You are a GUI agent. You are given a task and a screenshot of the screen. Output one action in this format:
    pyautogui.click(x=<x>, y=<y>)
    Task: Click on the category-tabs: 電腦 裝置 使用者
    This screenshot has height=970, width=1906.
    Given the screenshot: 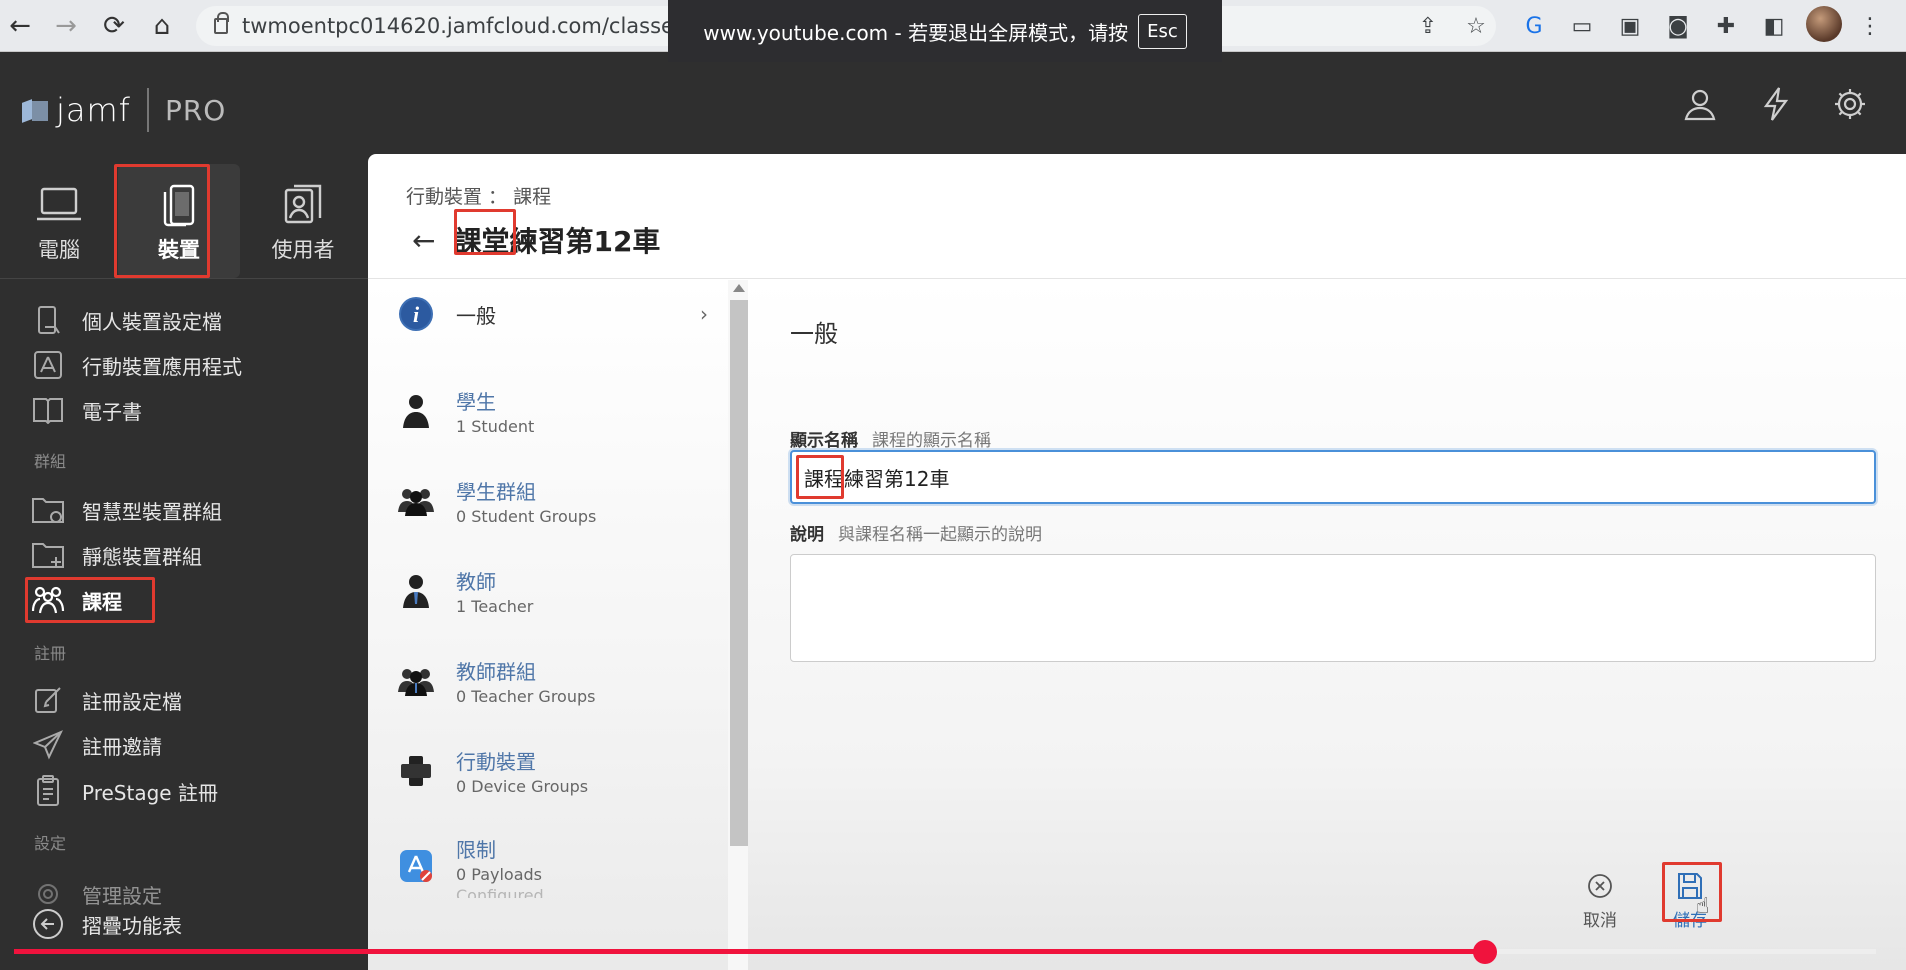 What is the action you would take?
    pyautogui.click(x=184, y=221)
    